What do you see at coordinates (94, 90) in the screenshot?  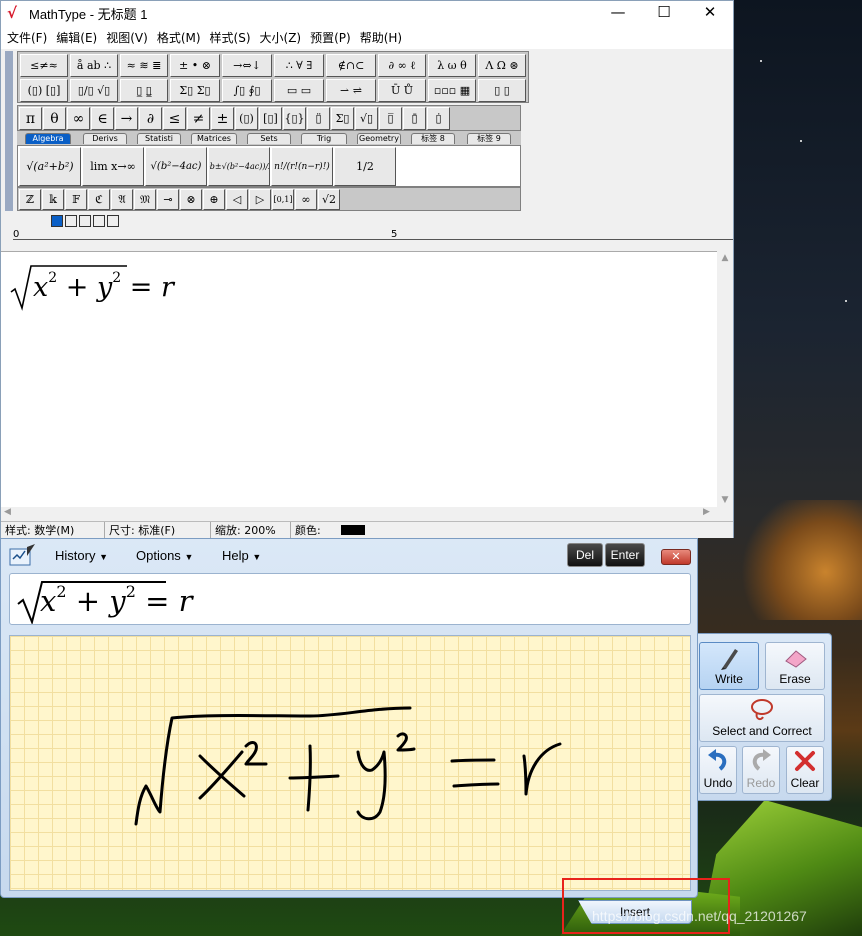 I see `palette-fractions-radicals: ▯/▯ √▯` at bounding box center [94, 90].